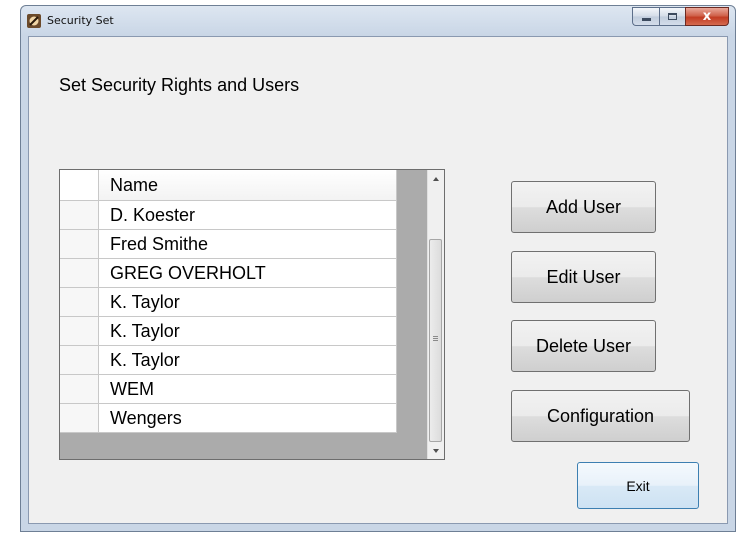 This screenshot has width=736, height=533. What do you see at coordinates (248, 244) in the screenshot?
I see `name-cell: Fred Smithe` at bounding box center [248, 244].